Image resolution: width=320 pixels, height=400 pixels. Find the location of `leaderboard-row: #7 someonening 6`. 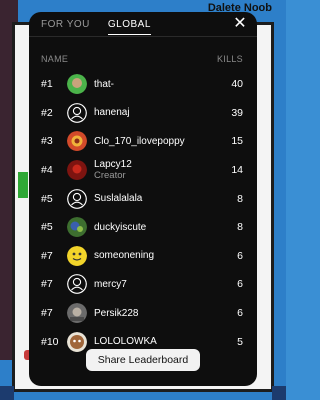

leaderboard-row: #7 someonening 6 is located at coordinates (143, 256).